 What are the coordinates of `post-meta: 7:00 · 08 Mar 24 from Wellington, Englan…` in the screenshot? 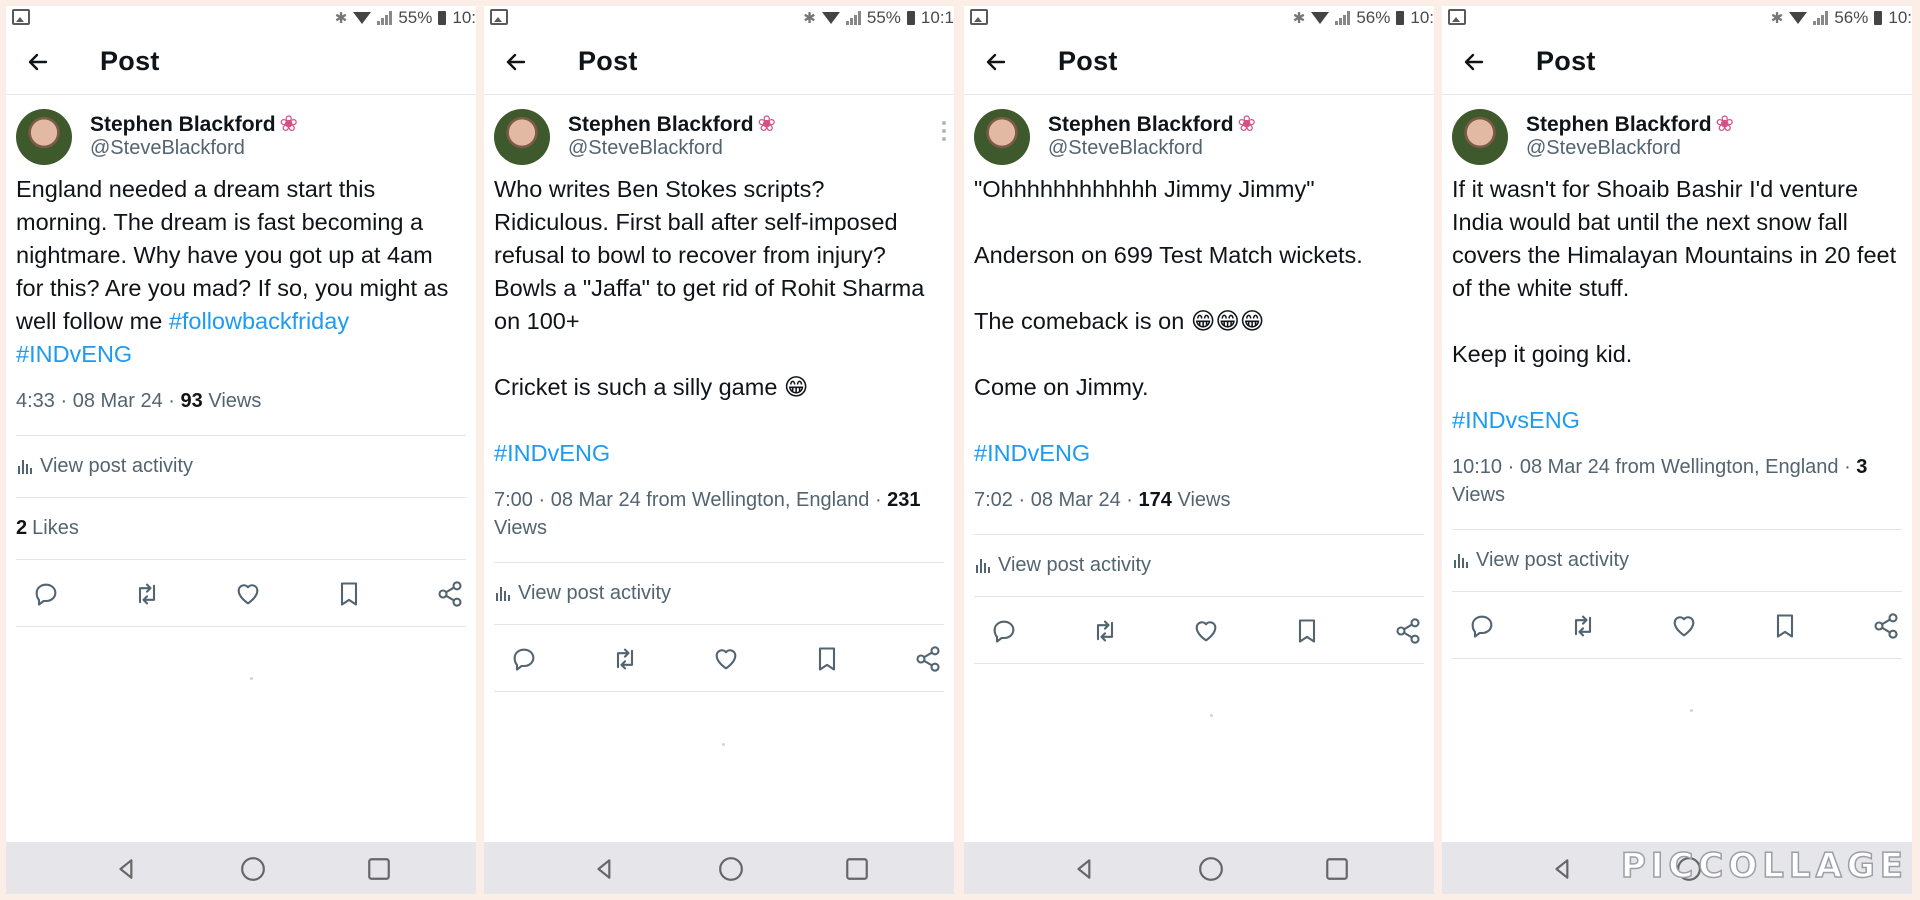 It's located at (719, 514).